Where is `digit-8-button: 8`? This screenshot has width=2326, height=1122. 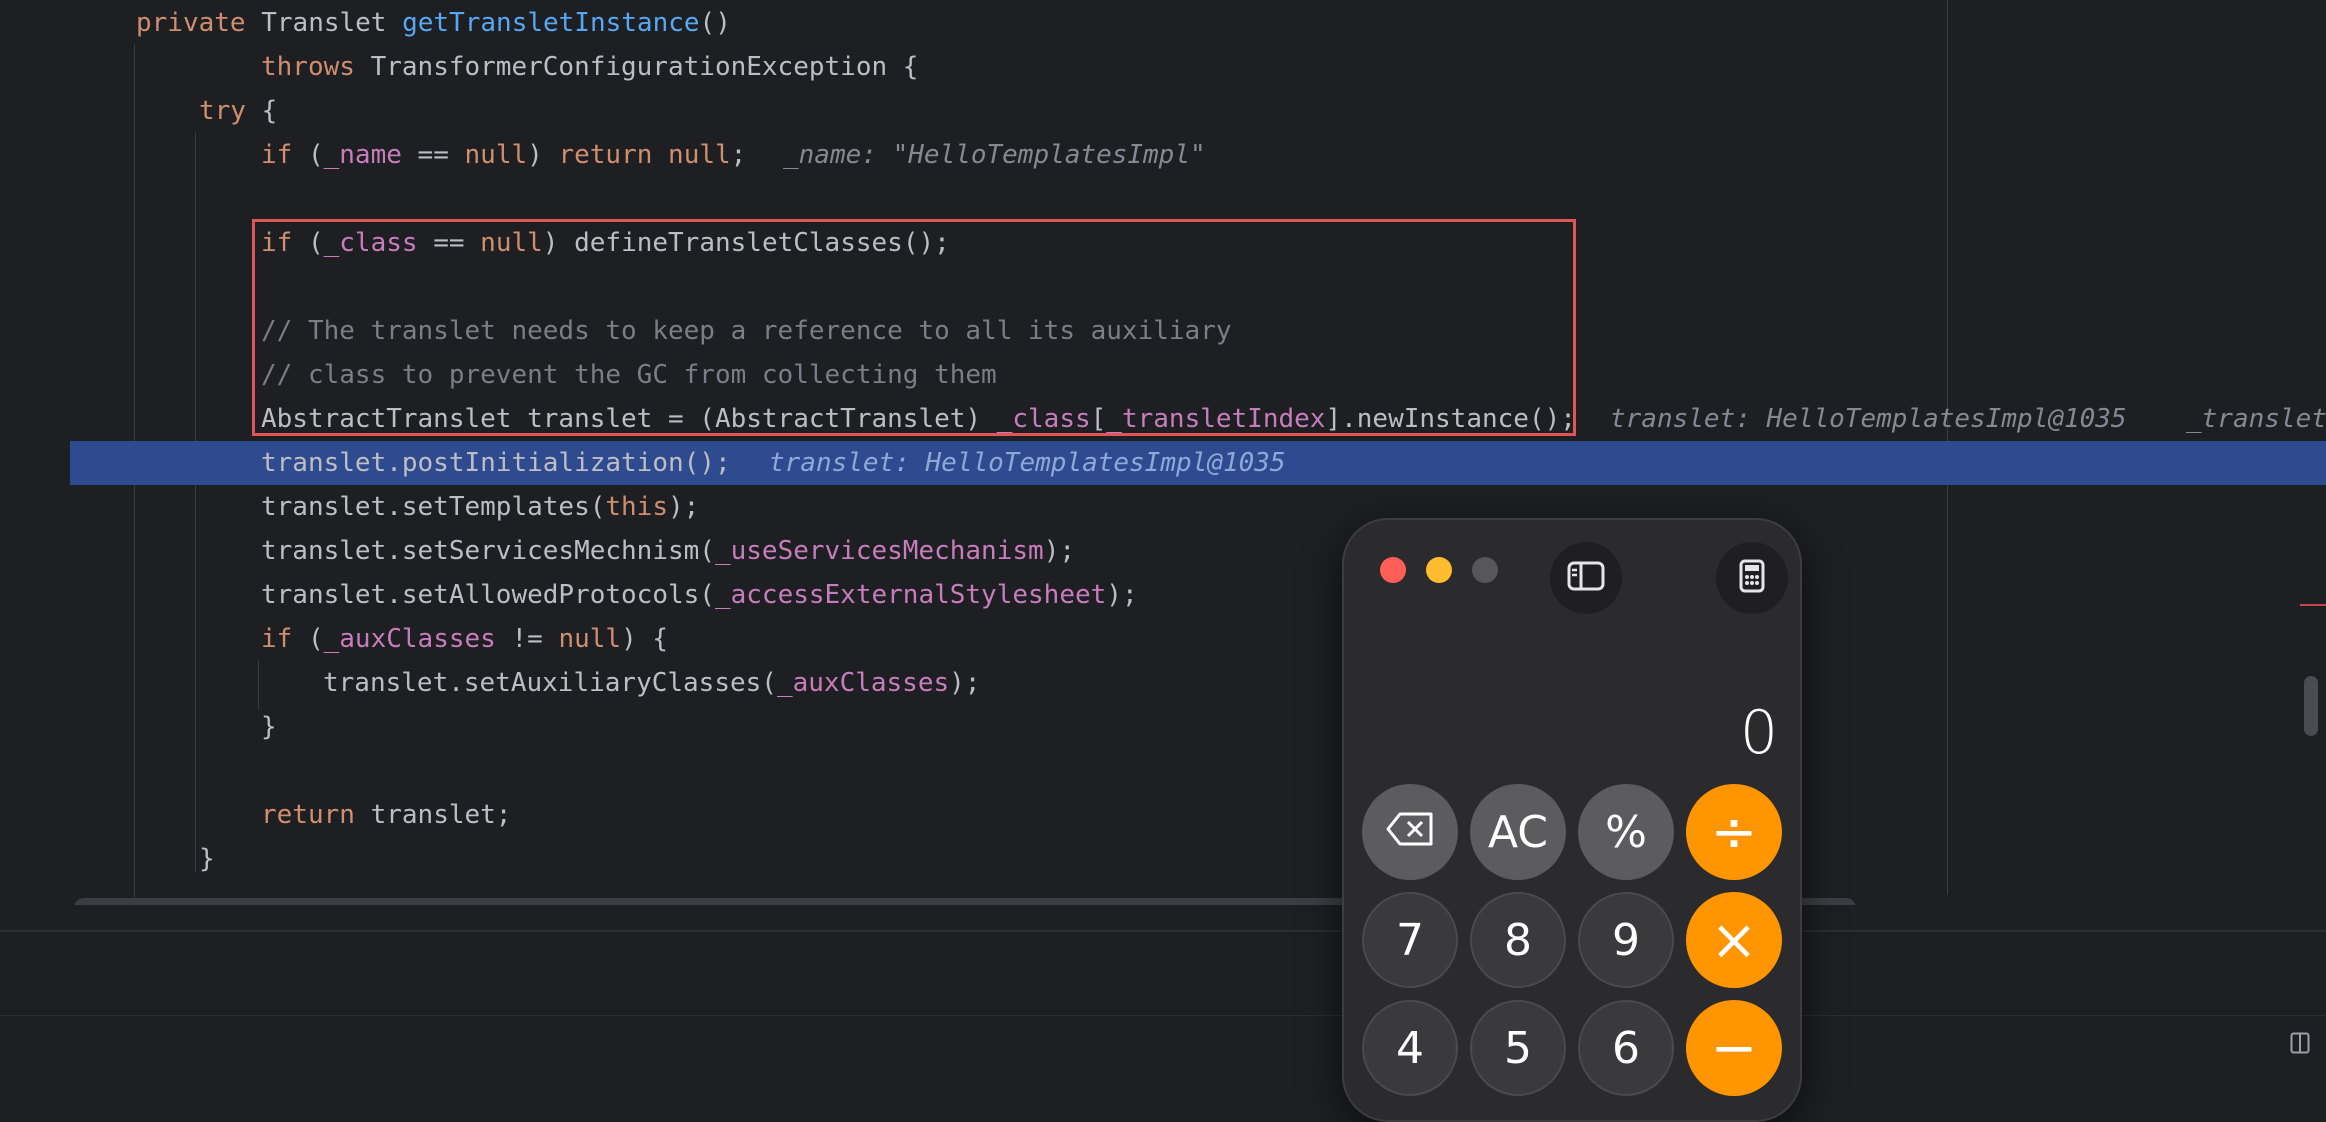
digit-8-button: 8 is located at coordinates (1518, 940).